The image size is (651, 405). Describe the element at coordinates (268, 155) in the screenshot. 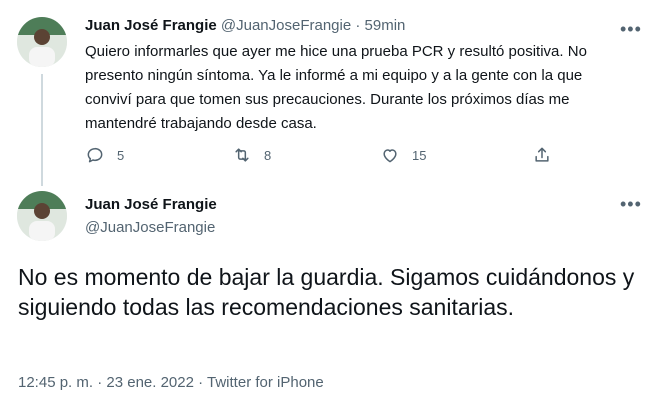

I see `retweet-count: 8` at that location.